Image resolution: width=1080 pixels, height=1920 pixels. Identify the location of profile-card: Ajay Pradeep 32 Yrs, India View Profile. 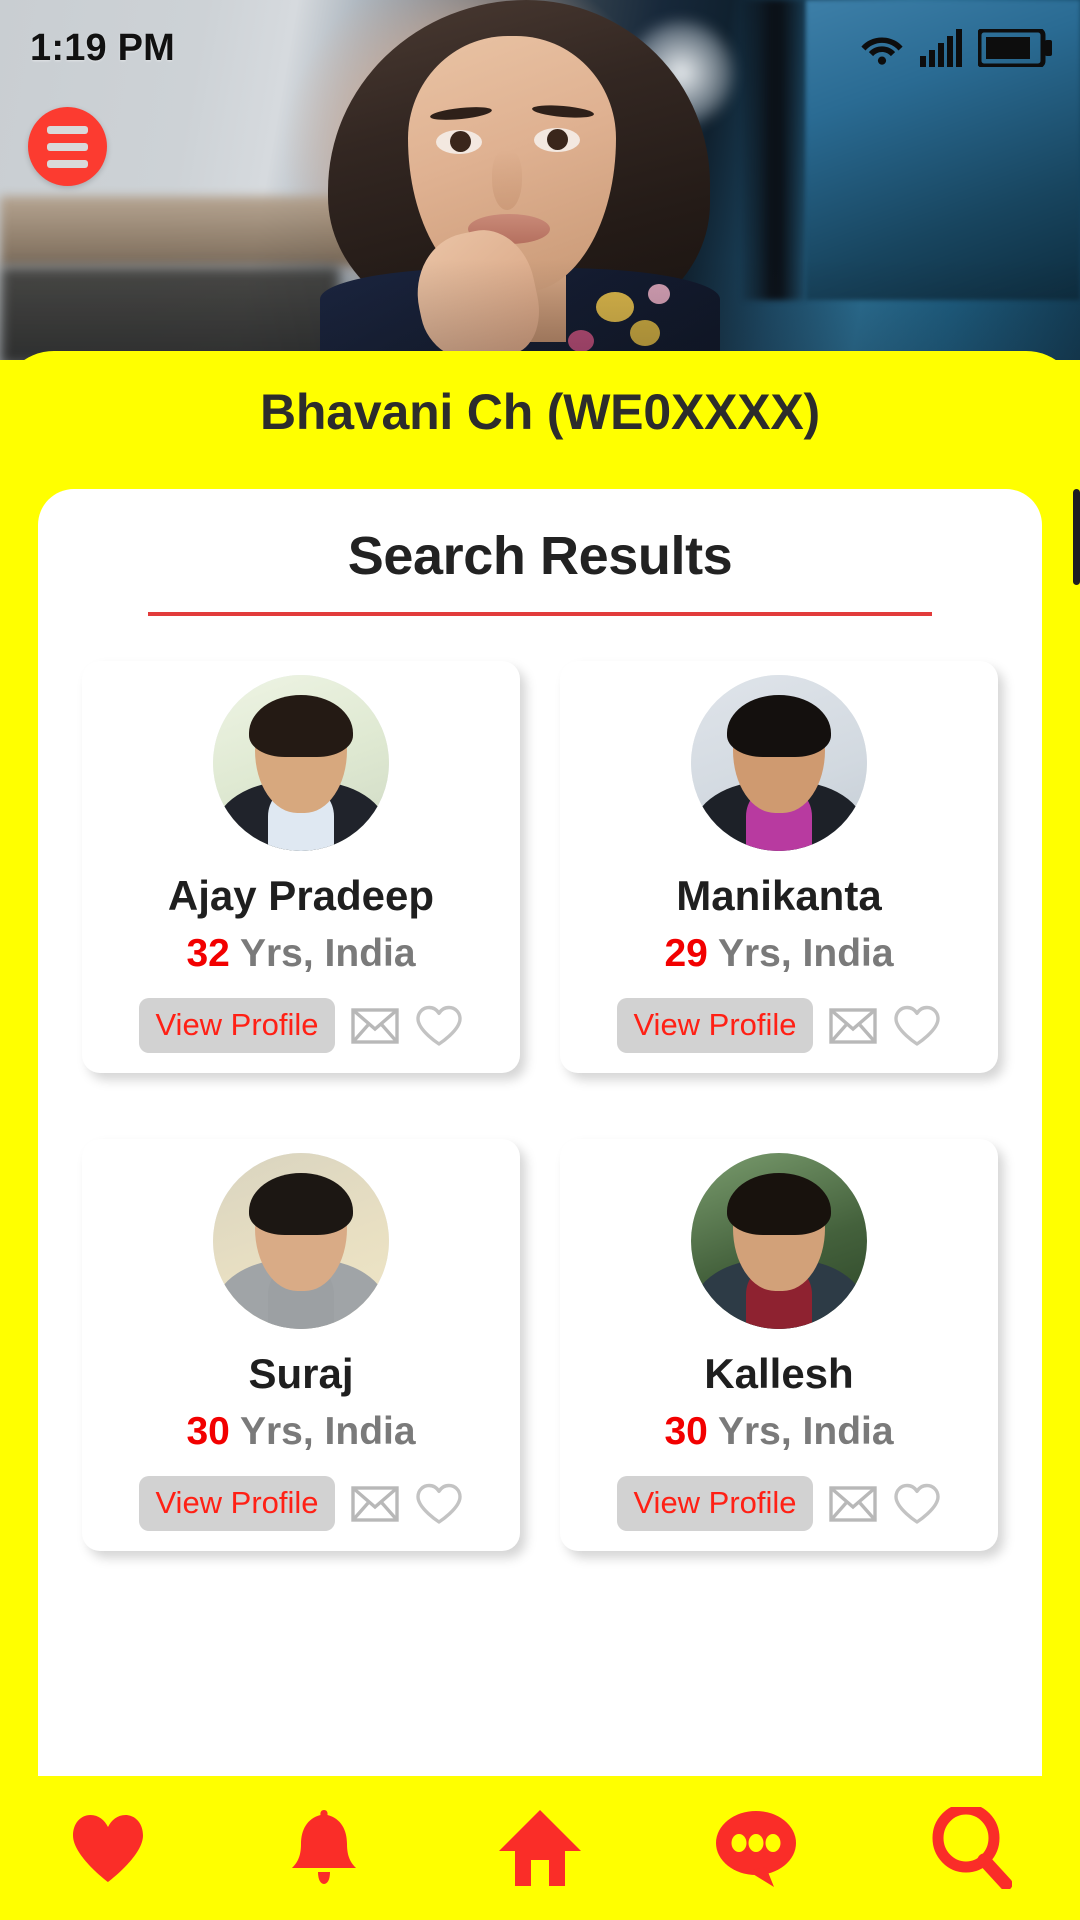
(301, 867).